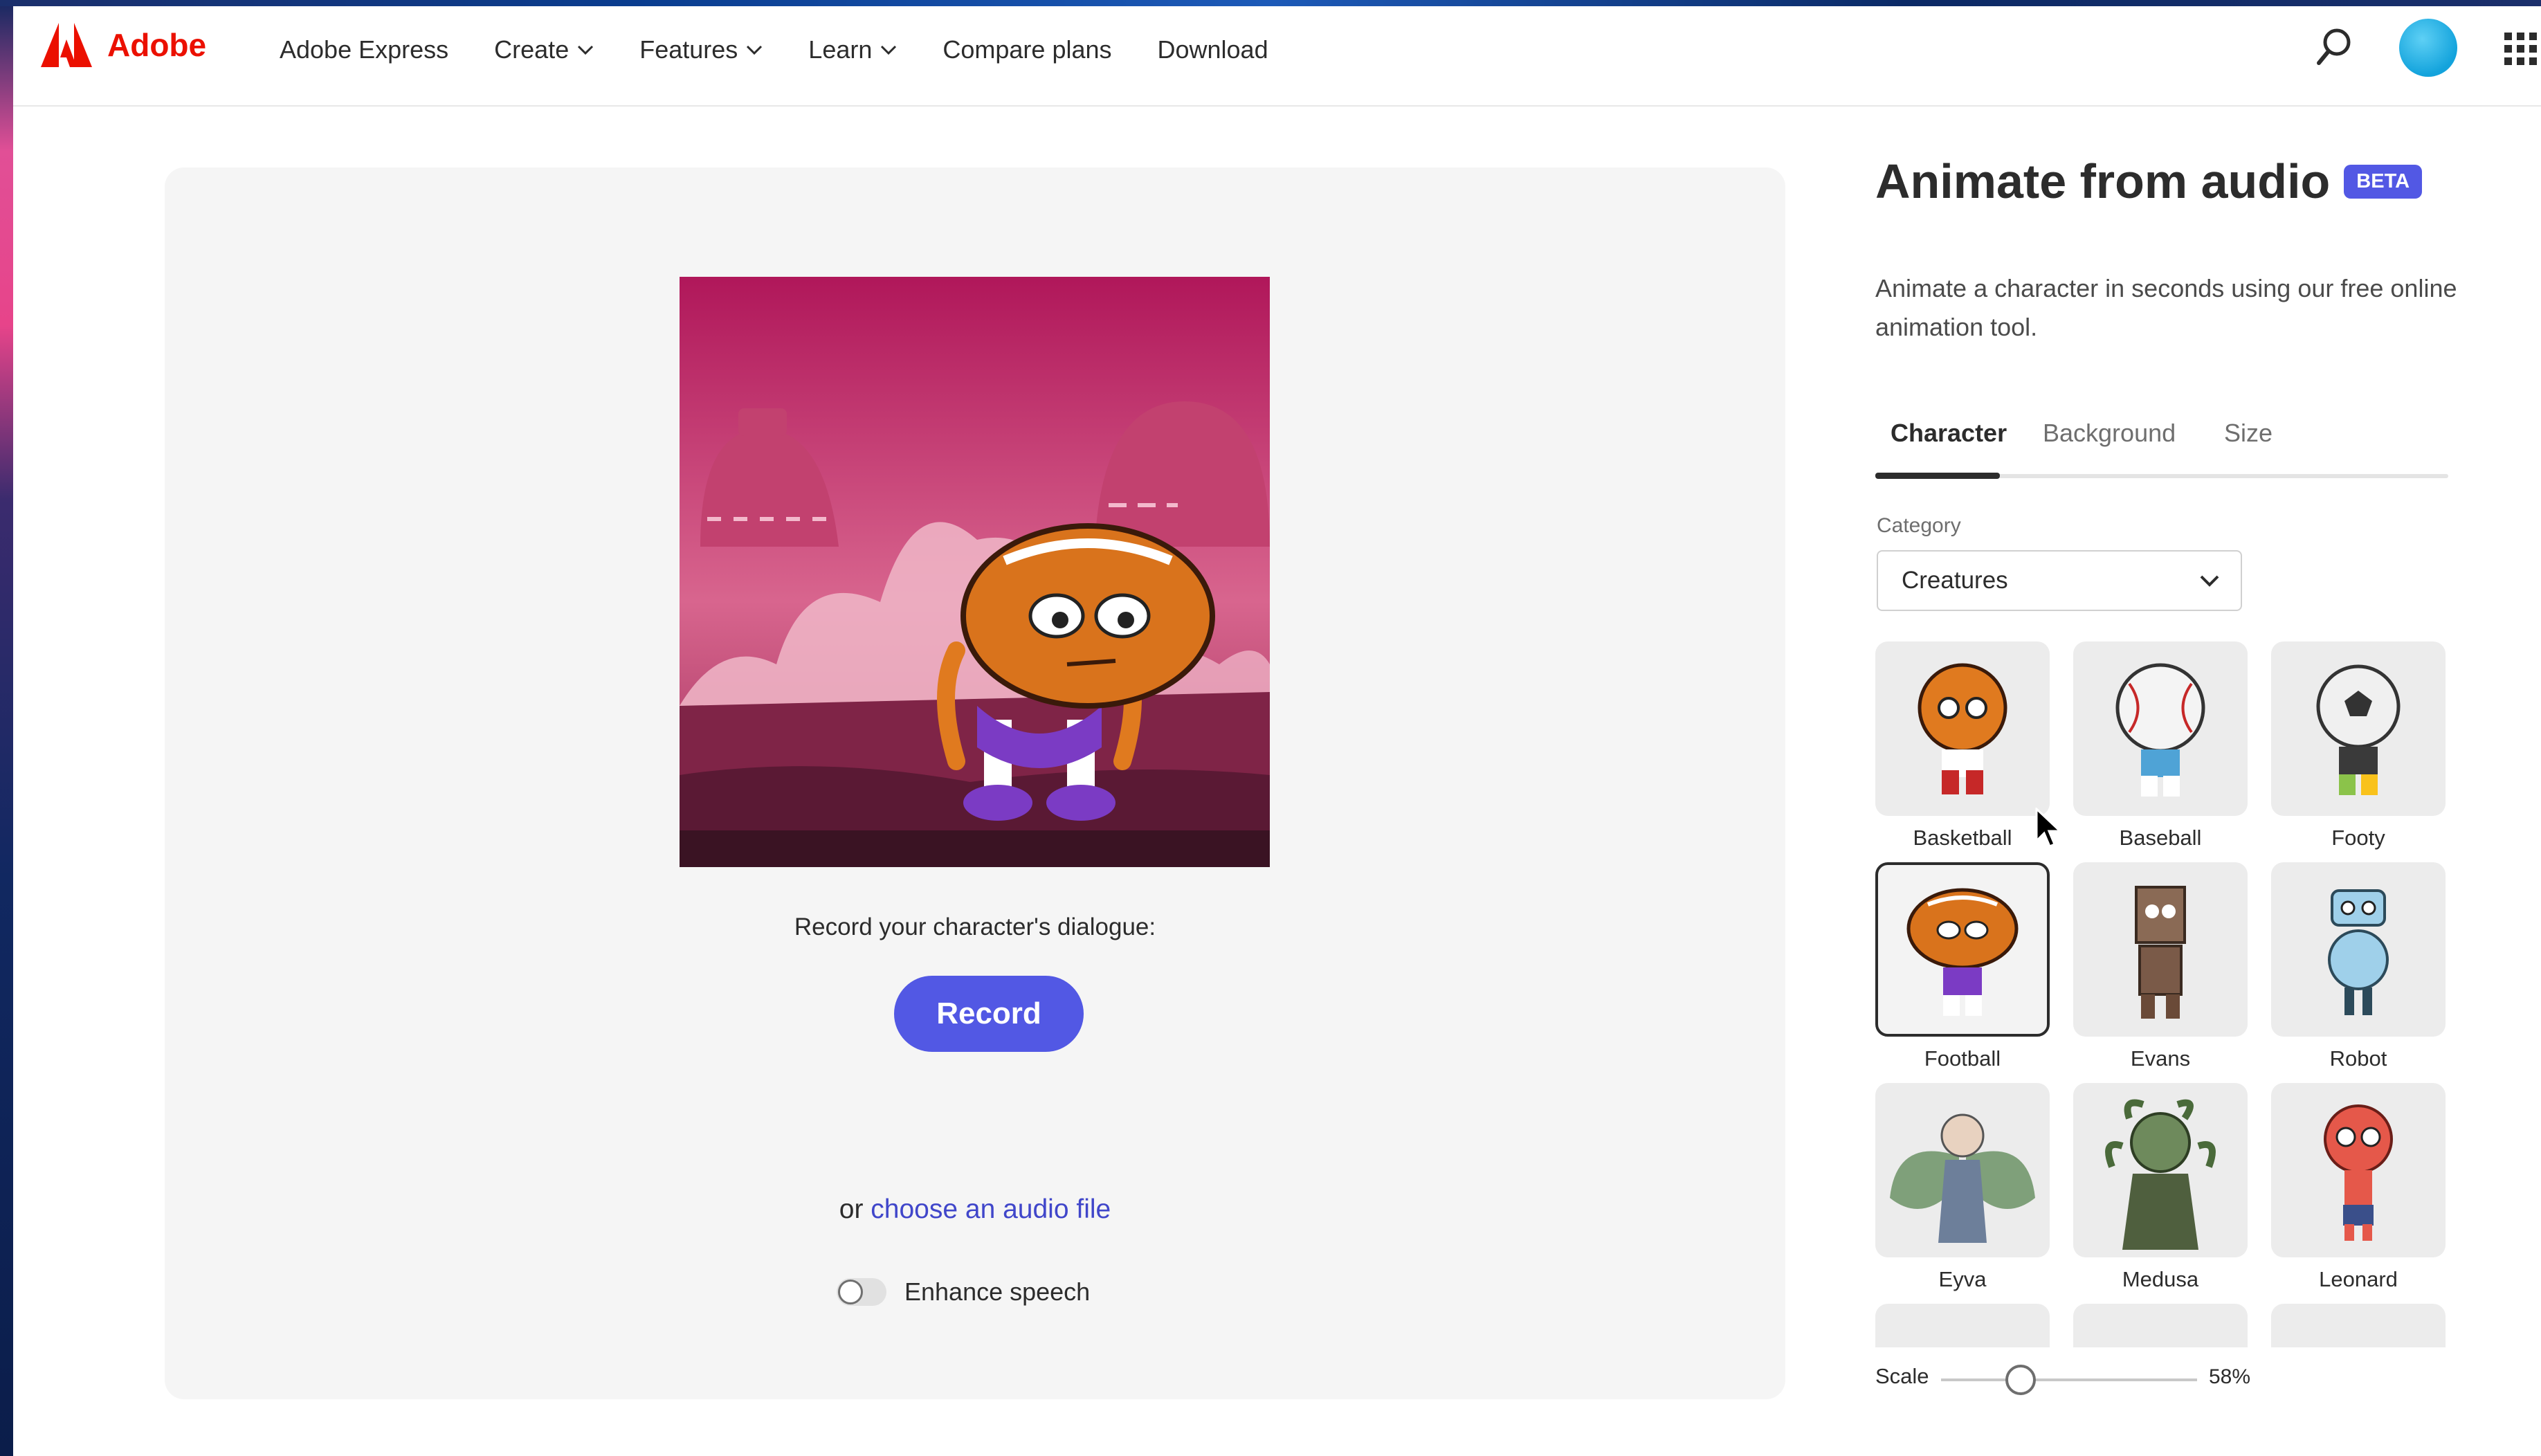  Describe the element at coordinates (2248, 433) in the screenshot. I see `tab-size: Size` at that location.